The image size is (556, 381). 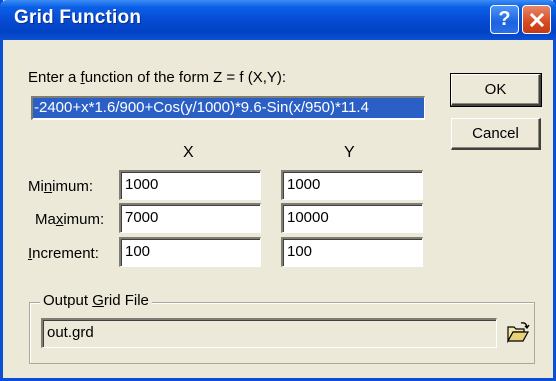 What do you see at coordinates (352, 252) in the screenshot?
I see `increment-y-input: 100` at bounding box center [352, 252].